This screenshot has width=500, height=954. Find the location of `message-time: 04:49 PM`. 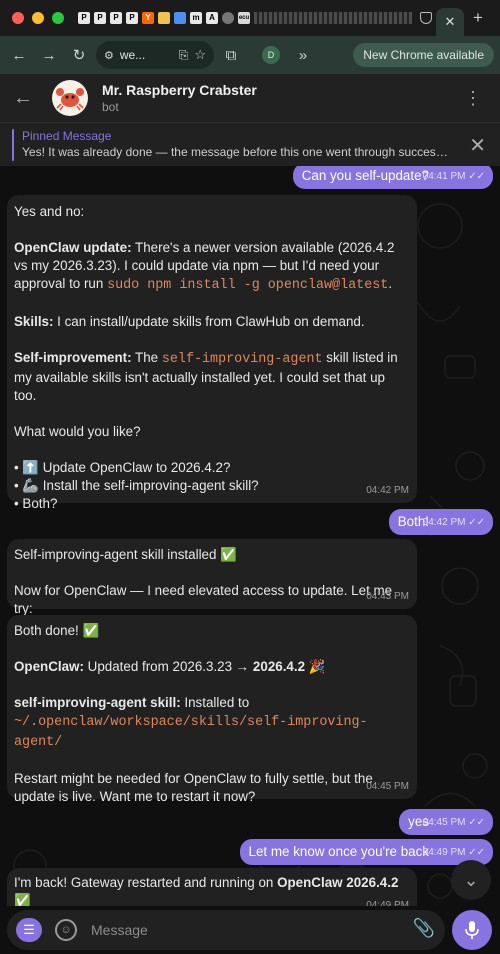

message-time: 04:49 PM is located at coordinates (387, 903).